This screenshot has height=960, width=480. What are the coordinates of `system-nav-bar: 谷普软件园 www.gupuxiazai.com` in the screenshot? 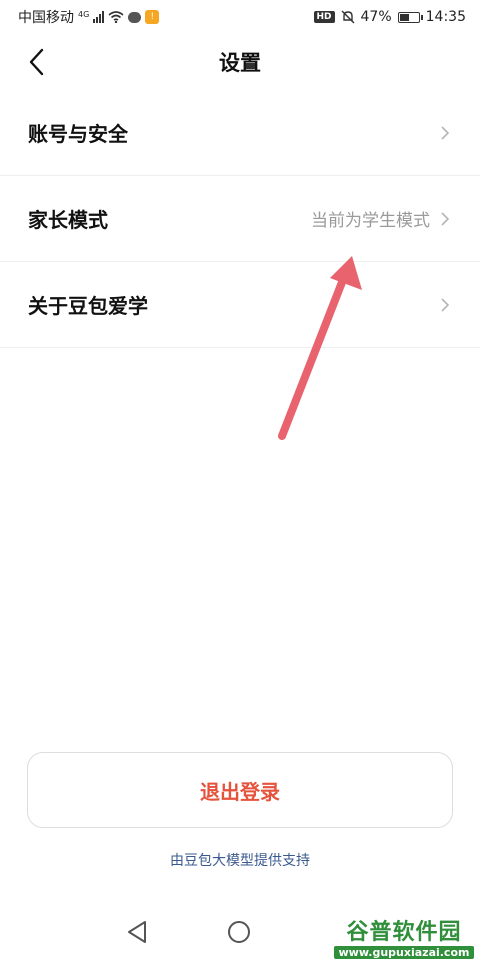 It's located at (240, 932).